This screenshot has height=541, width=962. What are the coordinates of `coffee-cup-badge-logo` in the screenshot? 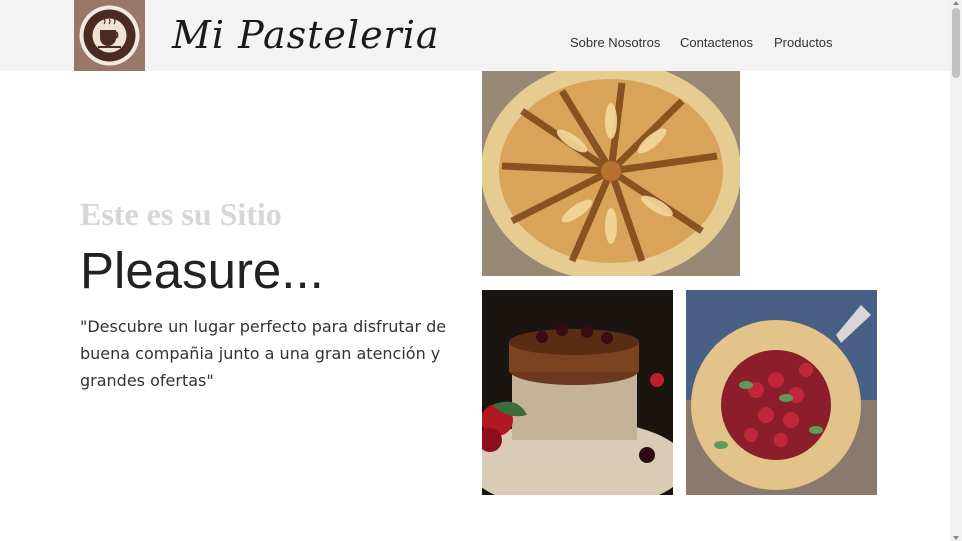 It's located at (109, 35).